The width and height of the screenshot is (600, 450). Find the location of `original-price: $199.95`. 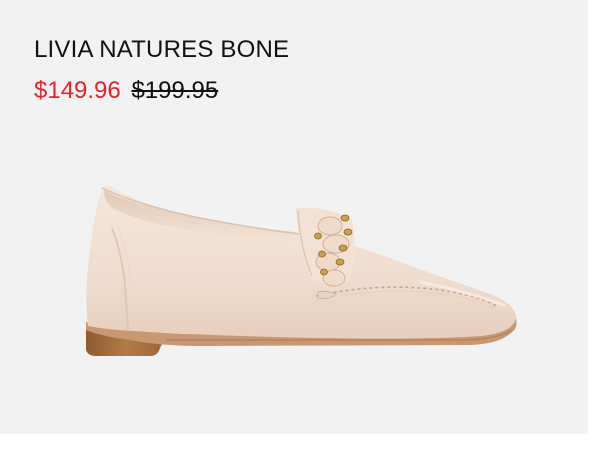

original-price: $199.95 is located at coordinates (175, 90).